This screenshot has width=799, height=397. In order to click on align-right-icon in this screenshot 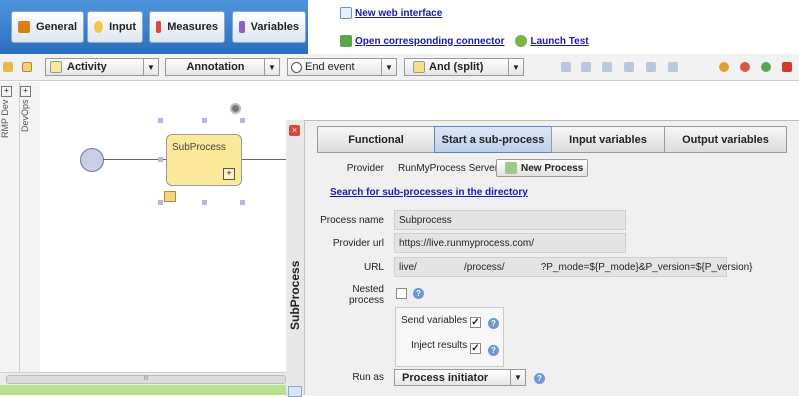, I will do `click(607, 67)`.